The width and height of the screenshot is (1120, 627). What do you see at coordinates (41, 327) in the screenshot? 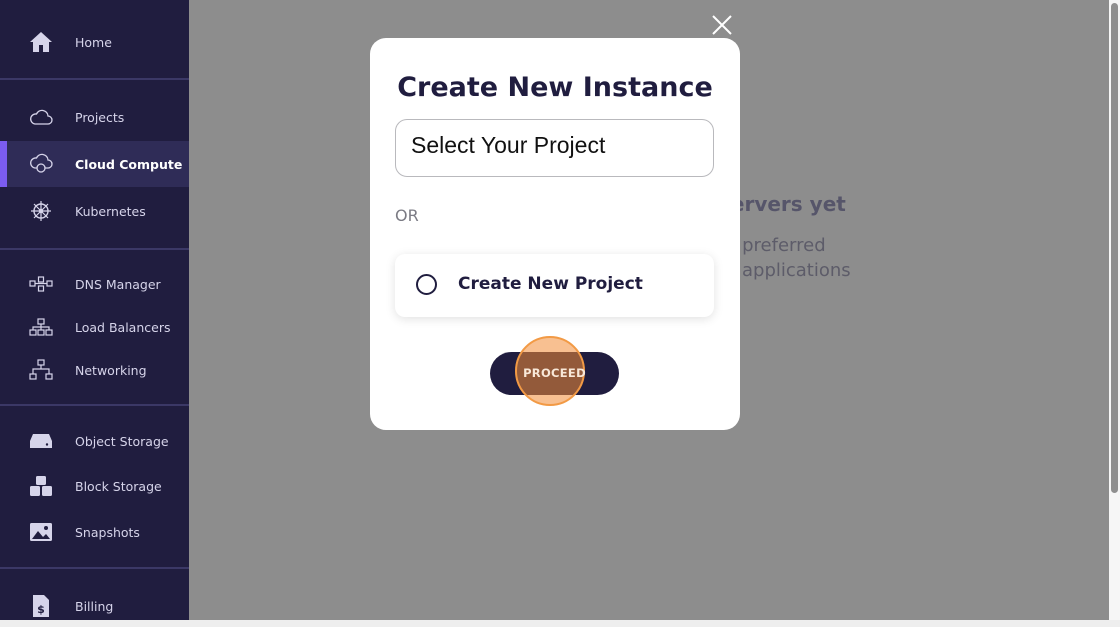
I see `load-balancer-icon` at bounding box center [41, 327].